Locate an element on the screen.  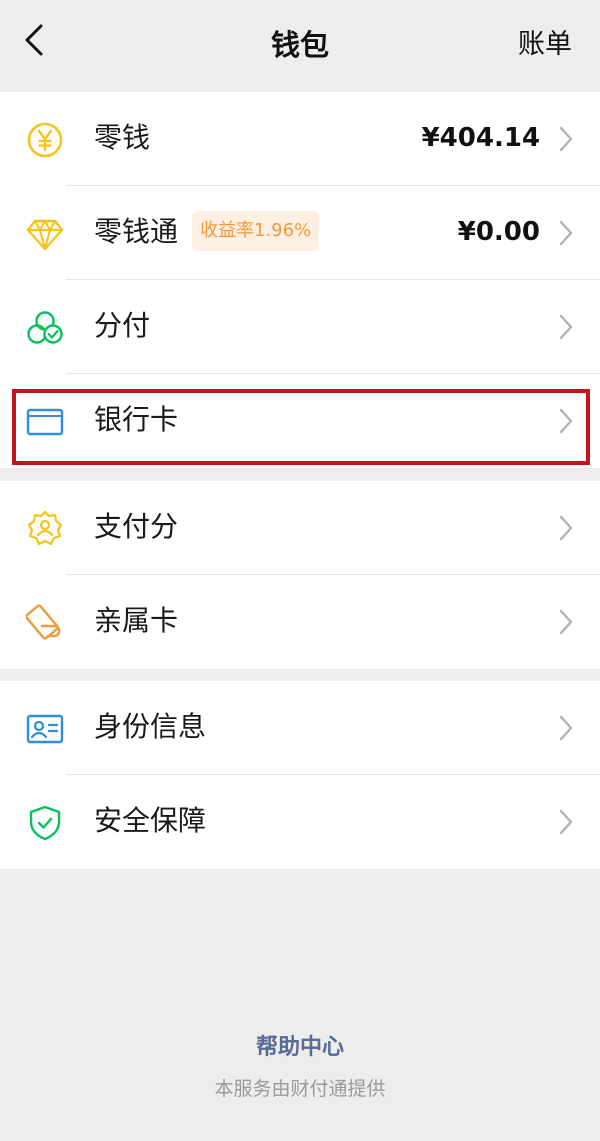
list-item-family-card: 亲属卡 is located at coordinates (300, 622).